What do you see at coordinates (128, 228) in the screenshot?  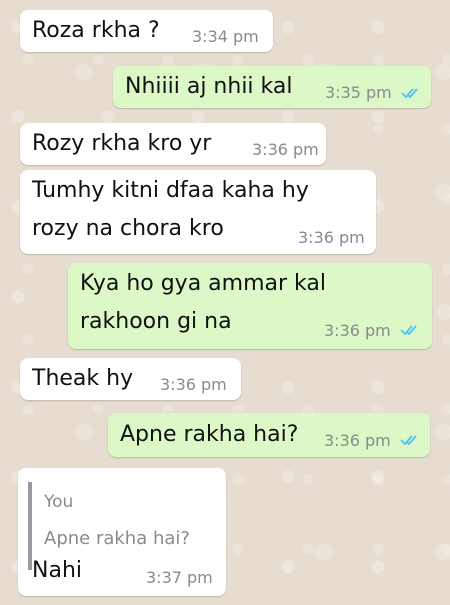 I see `message-text-line-2: rozy na chora kro` at bounding box center [128, 228].